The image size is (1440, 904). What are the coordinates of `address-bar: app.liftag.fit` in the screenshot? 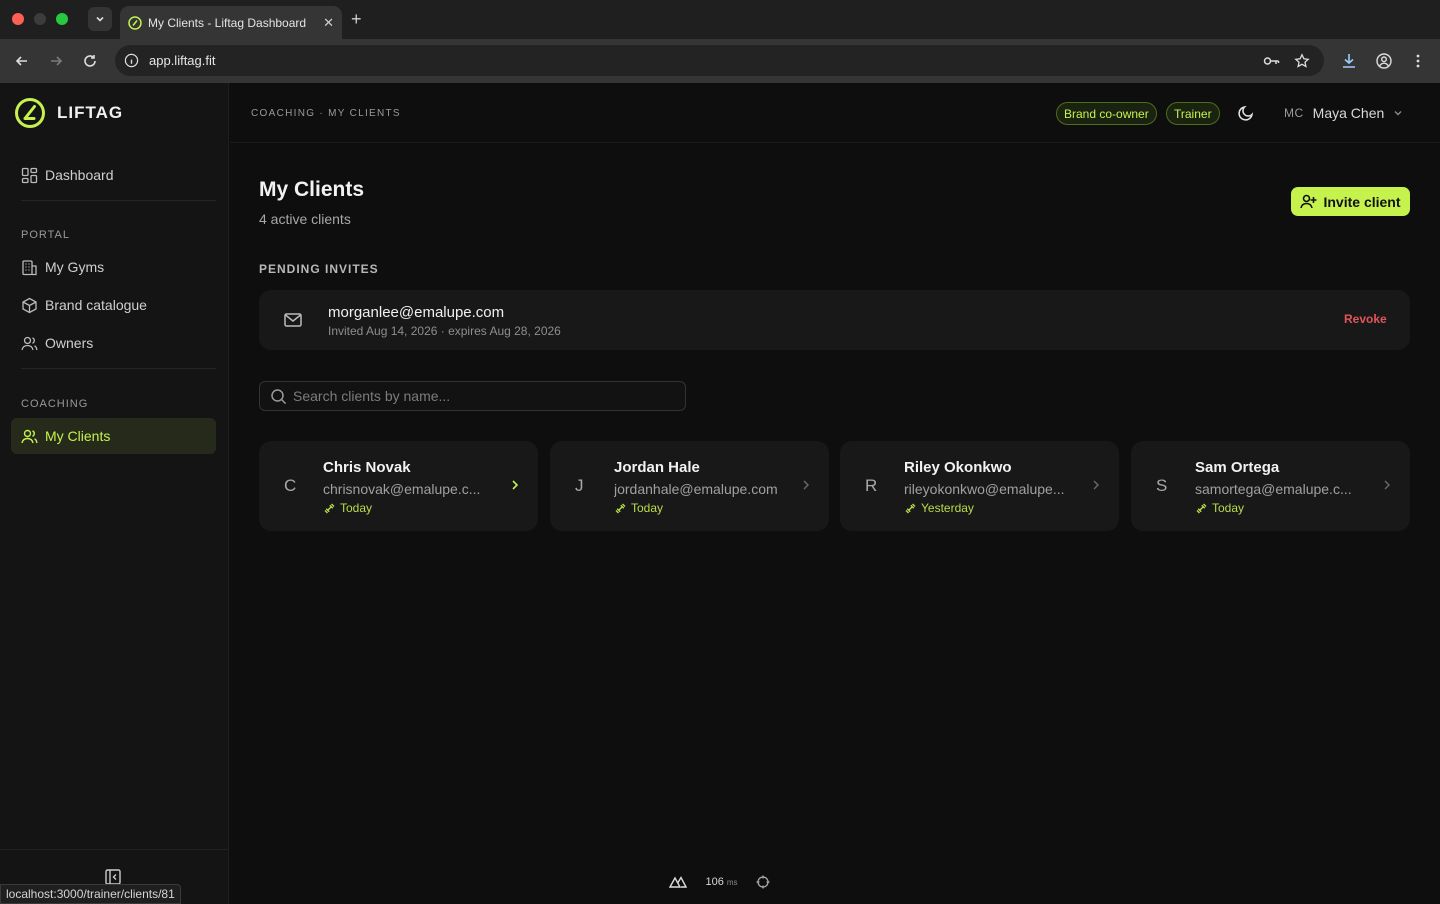 It's located at (719, 60).